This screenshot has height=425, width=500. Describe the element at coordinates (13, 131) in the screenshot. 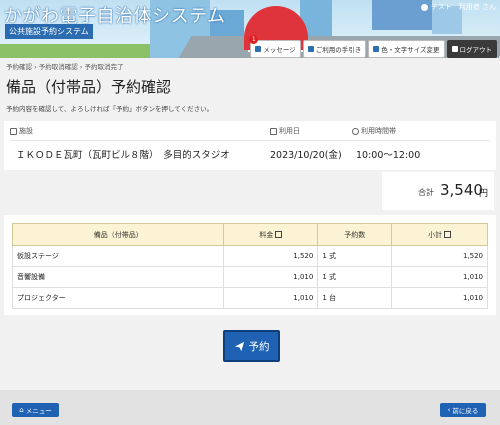

I see `building-icon` at that location.